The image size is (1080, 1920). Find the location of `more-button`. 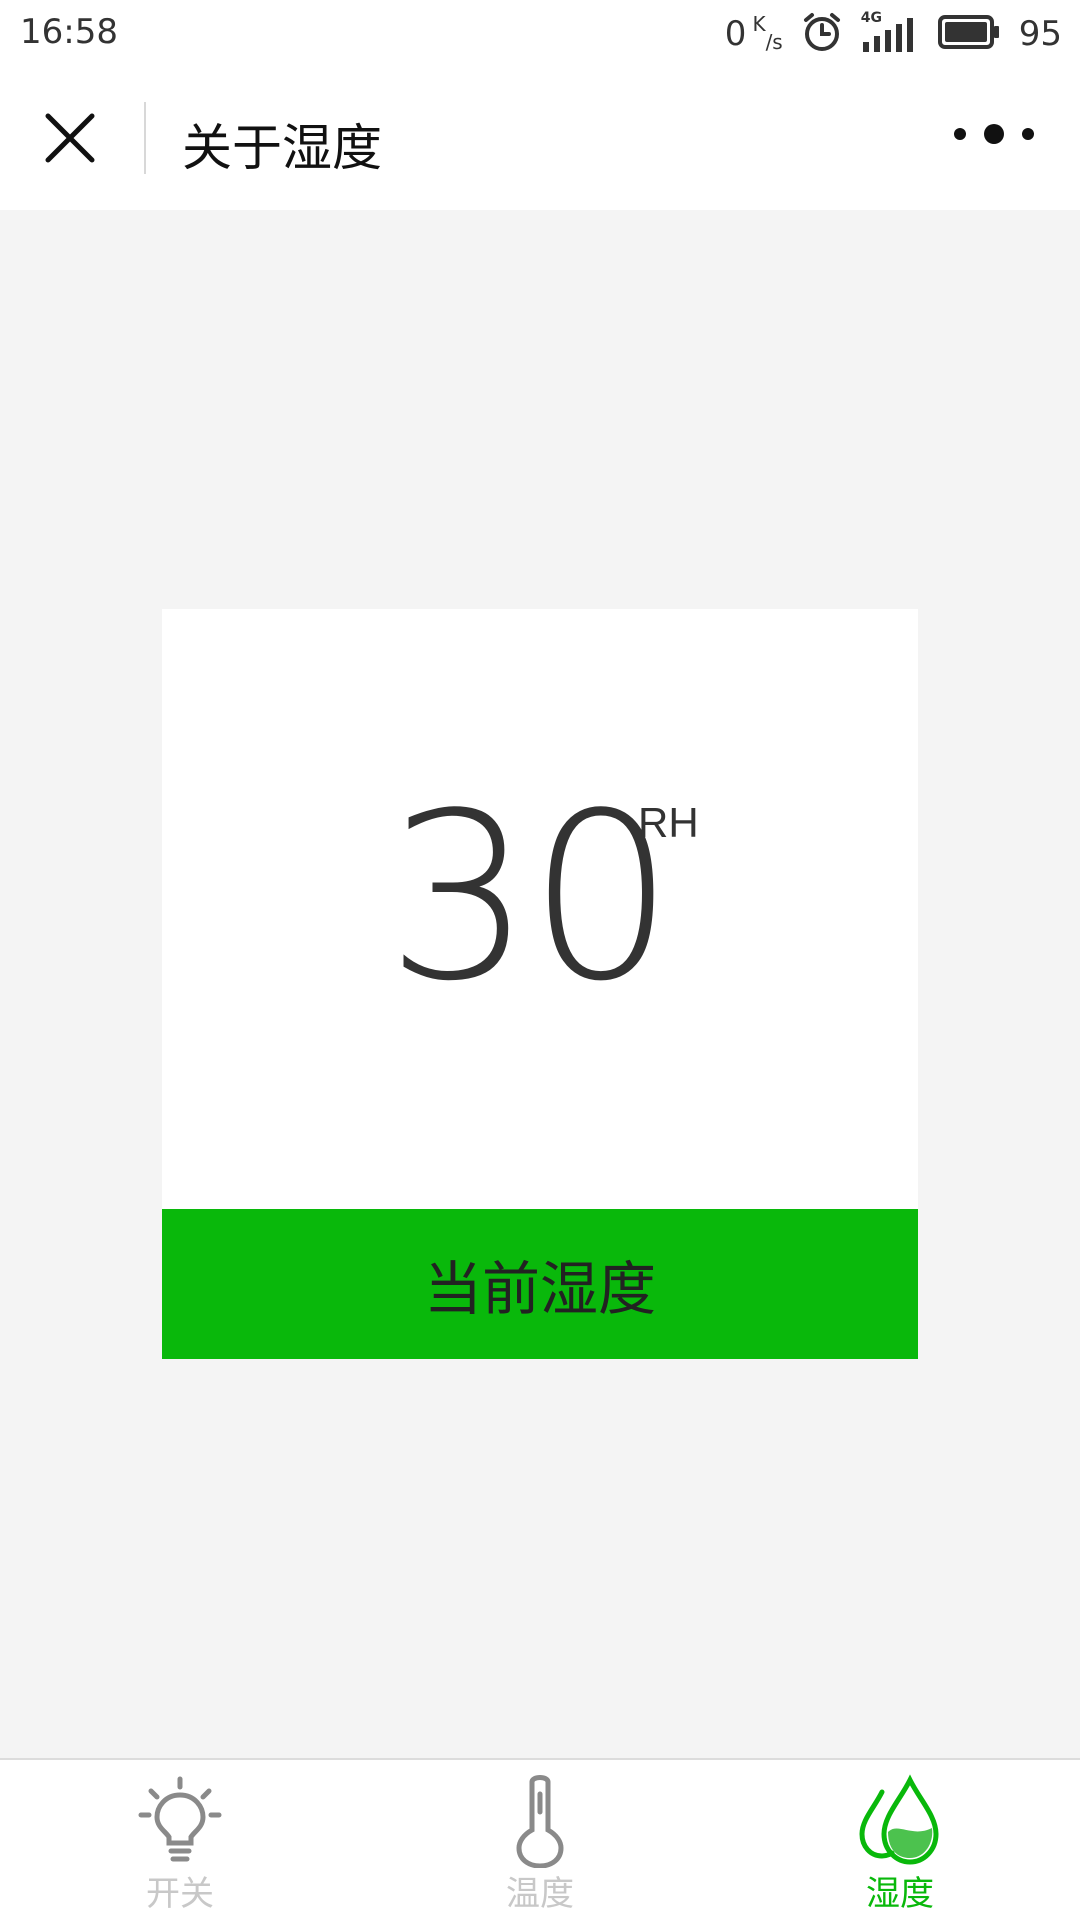

more-button is located at coordinates (996, 136).